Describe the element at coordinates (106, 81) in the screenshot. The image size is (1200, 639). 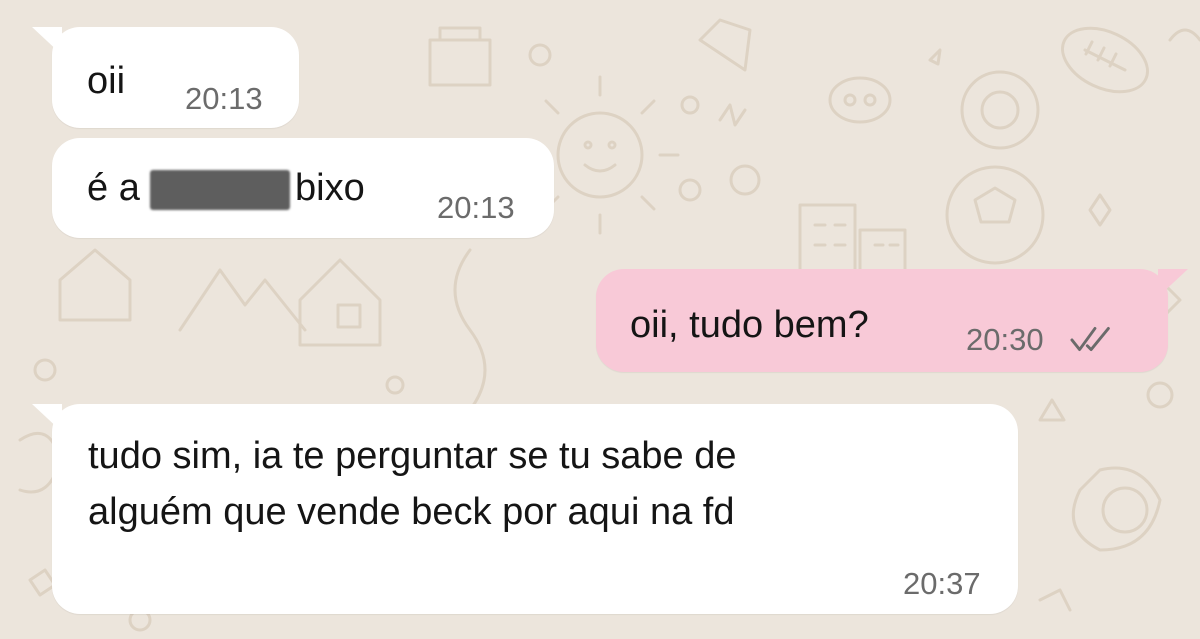
I see `message-text: oii` at that location.